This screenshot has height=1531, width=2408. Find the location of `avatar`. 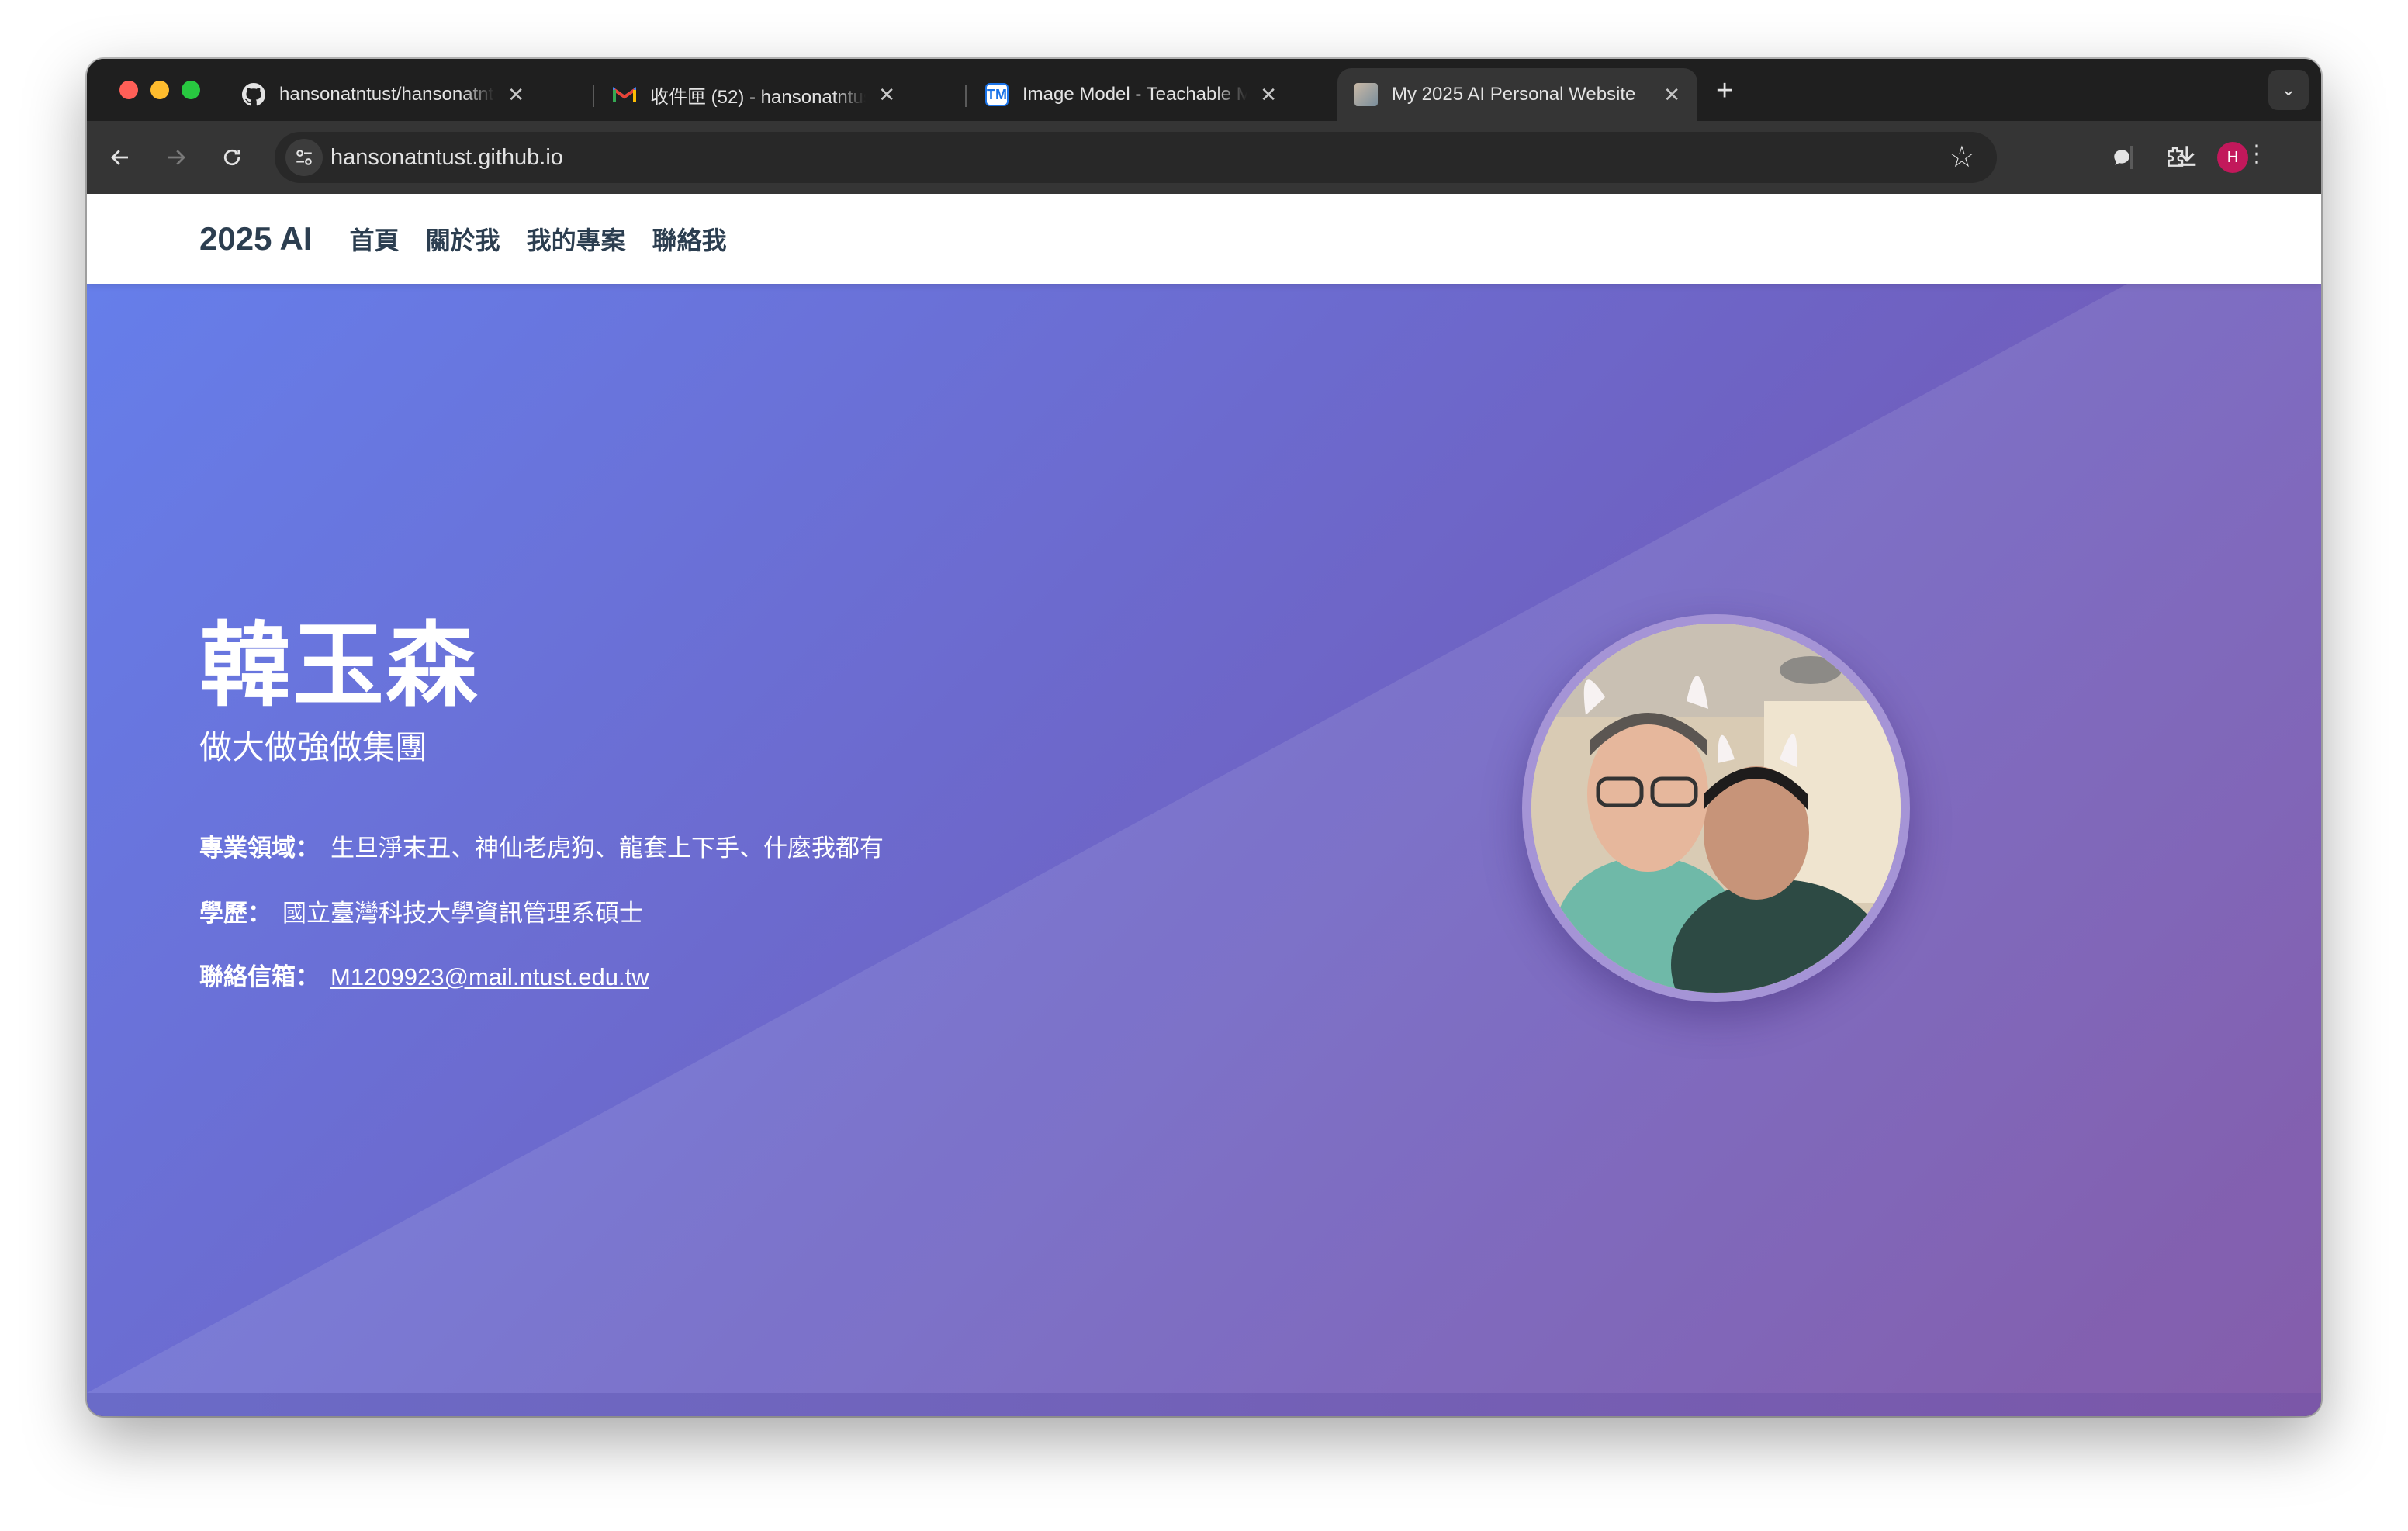

avatar is located at coordinates (1716, 808).